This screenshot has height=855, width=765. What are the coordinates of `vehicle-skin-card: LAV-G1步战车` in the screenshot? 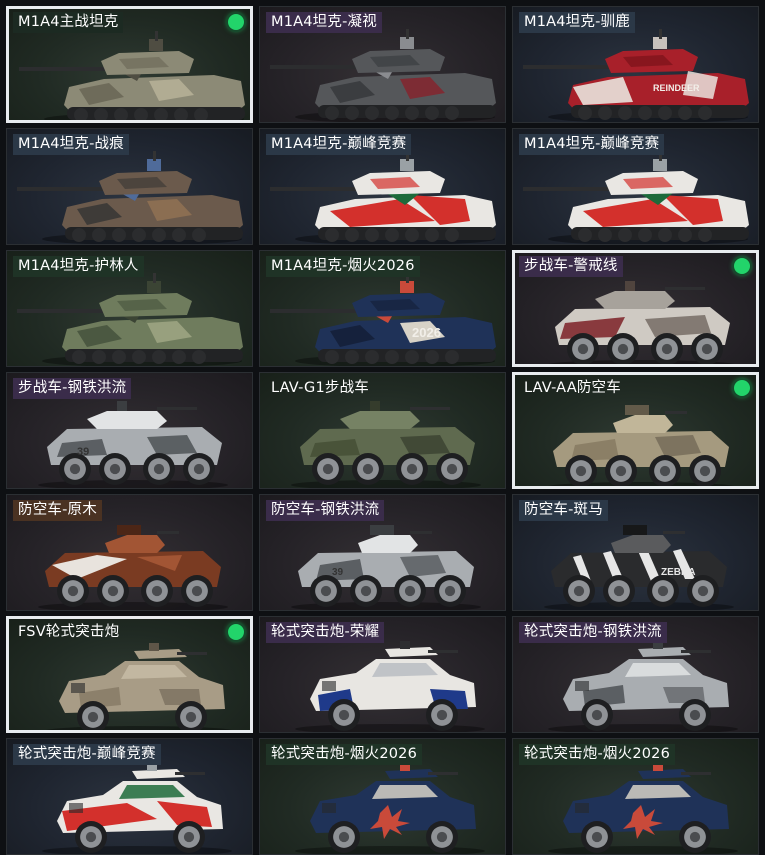 It's located at (382, 430).